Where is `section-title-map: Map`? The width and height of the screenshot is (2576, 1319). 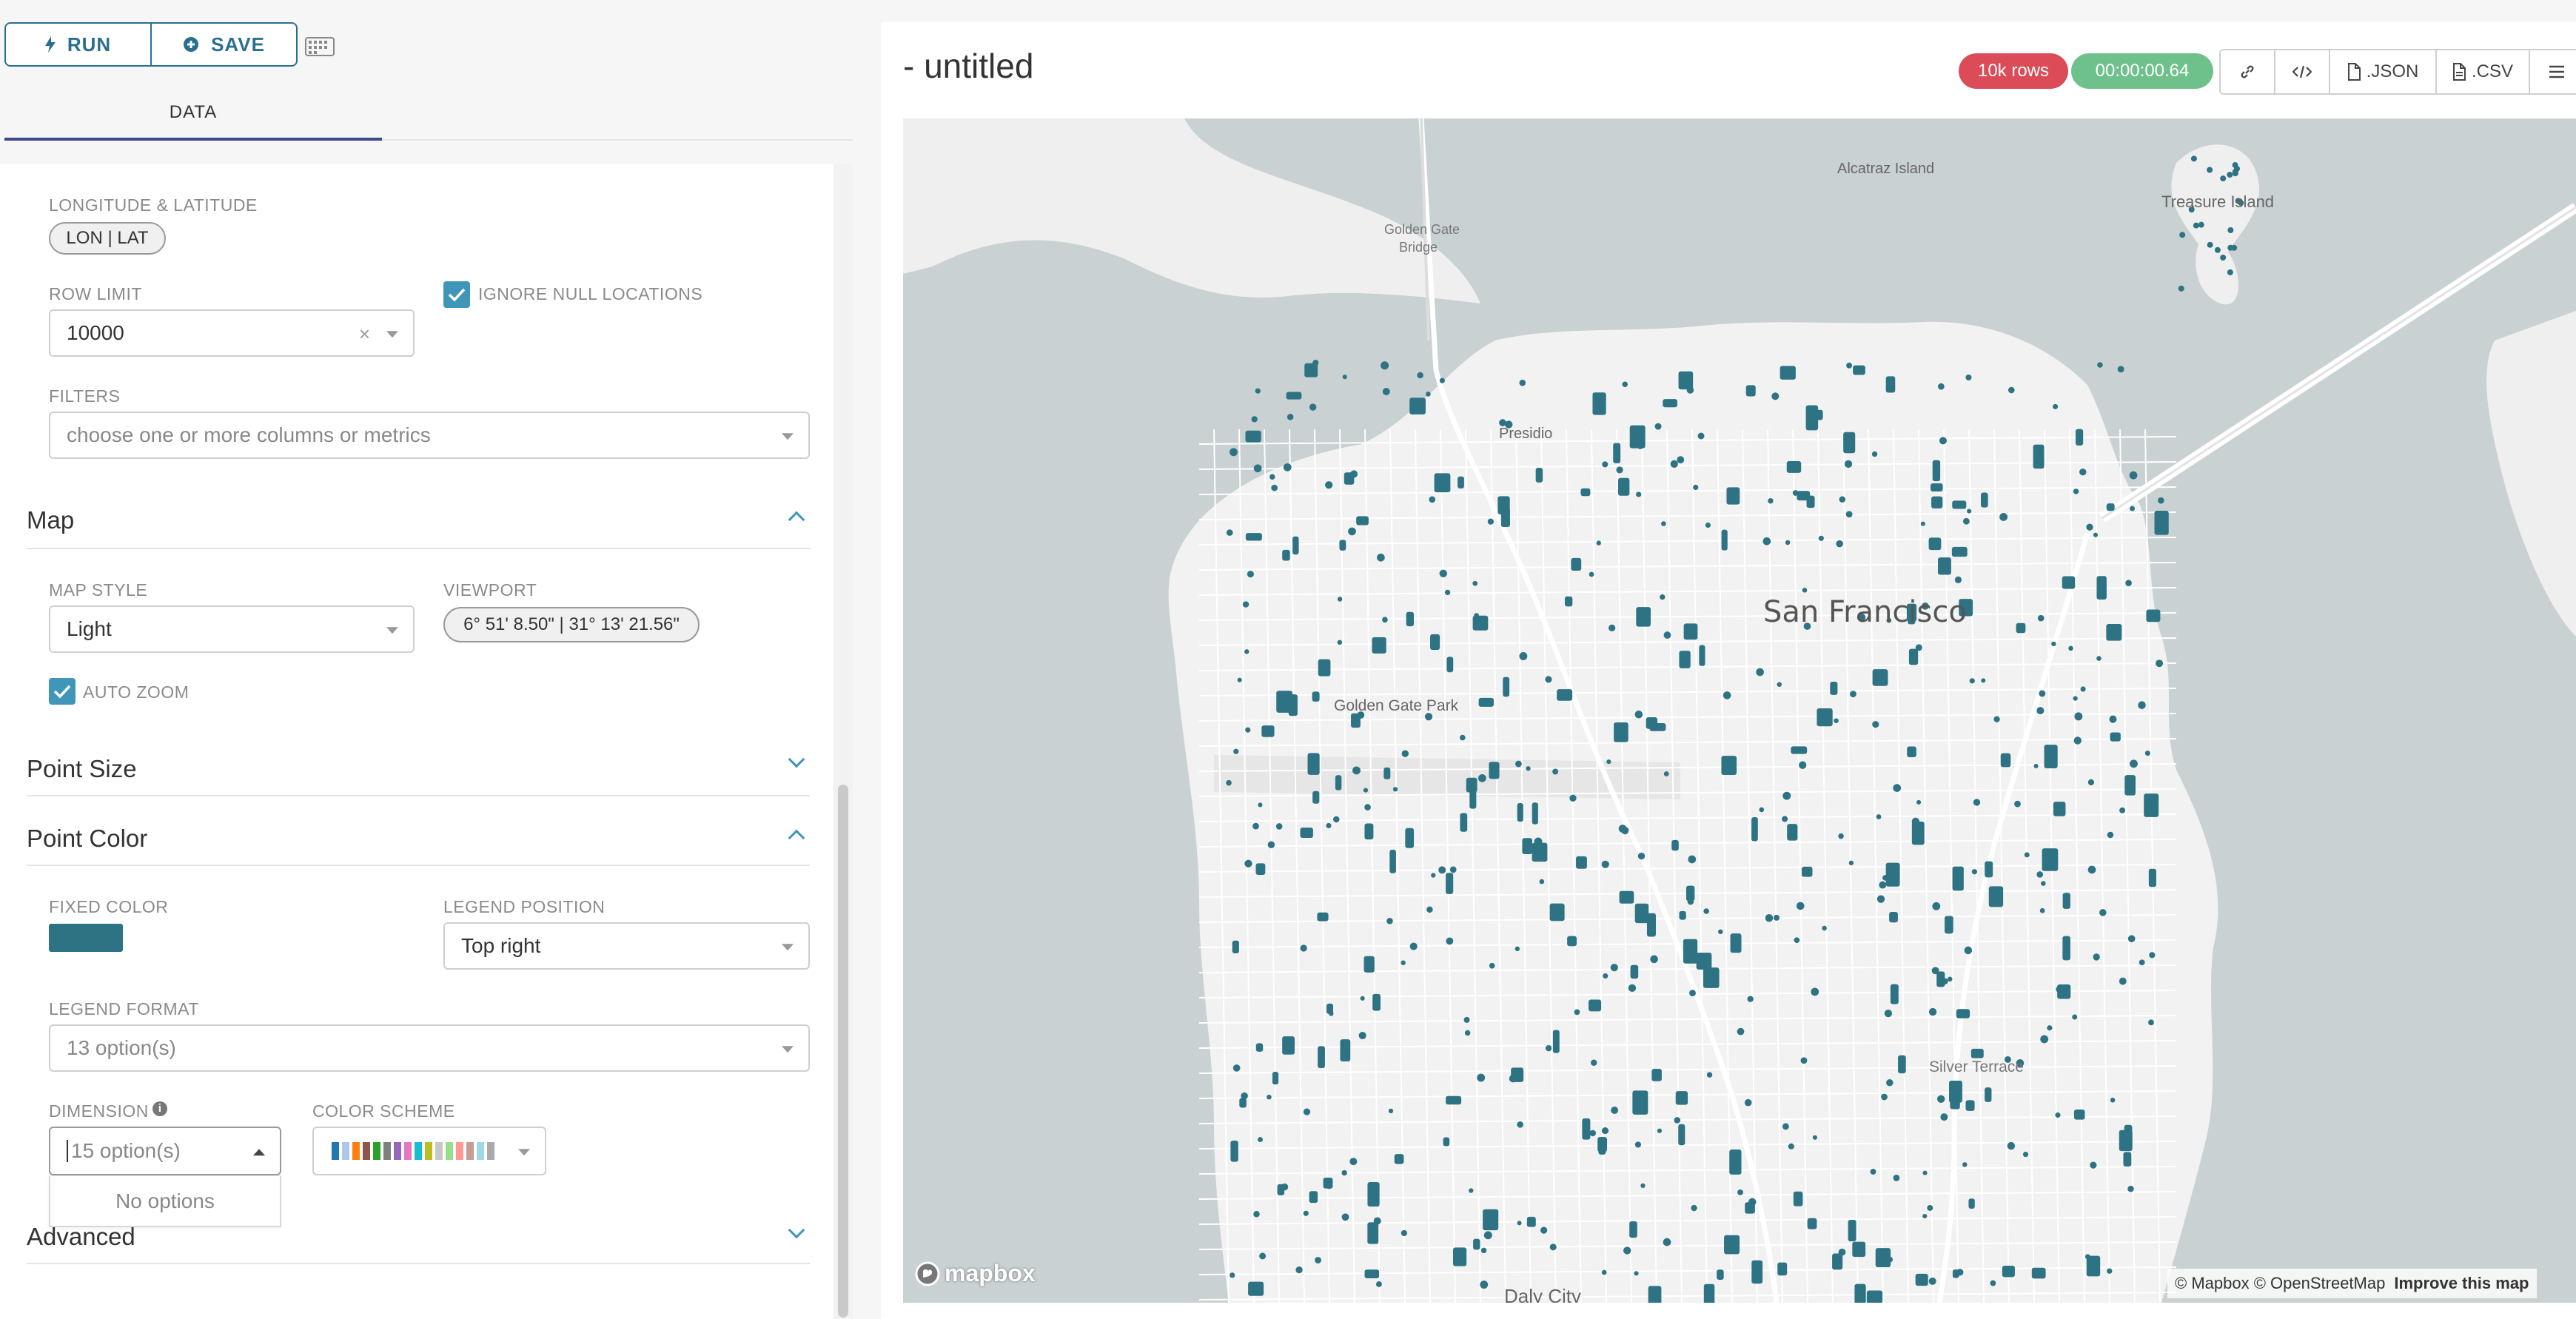 section-title-map: Map is located at coordinates (50, 520).